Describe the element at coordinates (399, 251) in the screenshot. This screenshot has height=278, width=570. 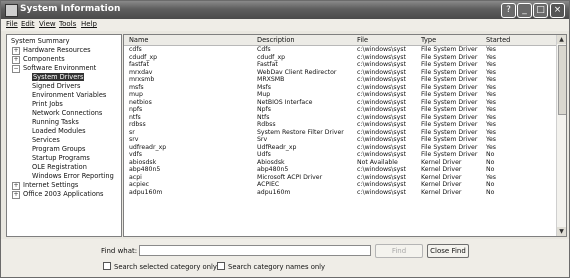
I see `find-button: Find` at that location.